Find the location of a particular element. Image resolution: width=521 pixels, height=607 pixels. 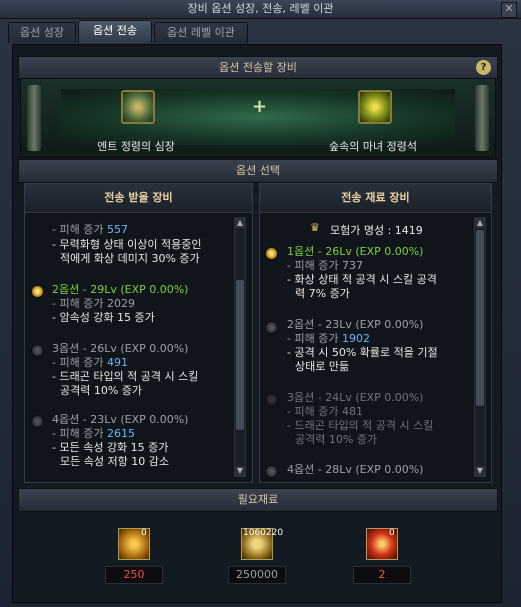

material-2-badge: 1060220 is located at coordinates (263, 533).